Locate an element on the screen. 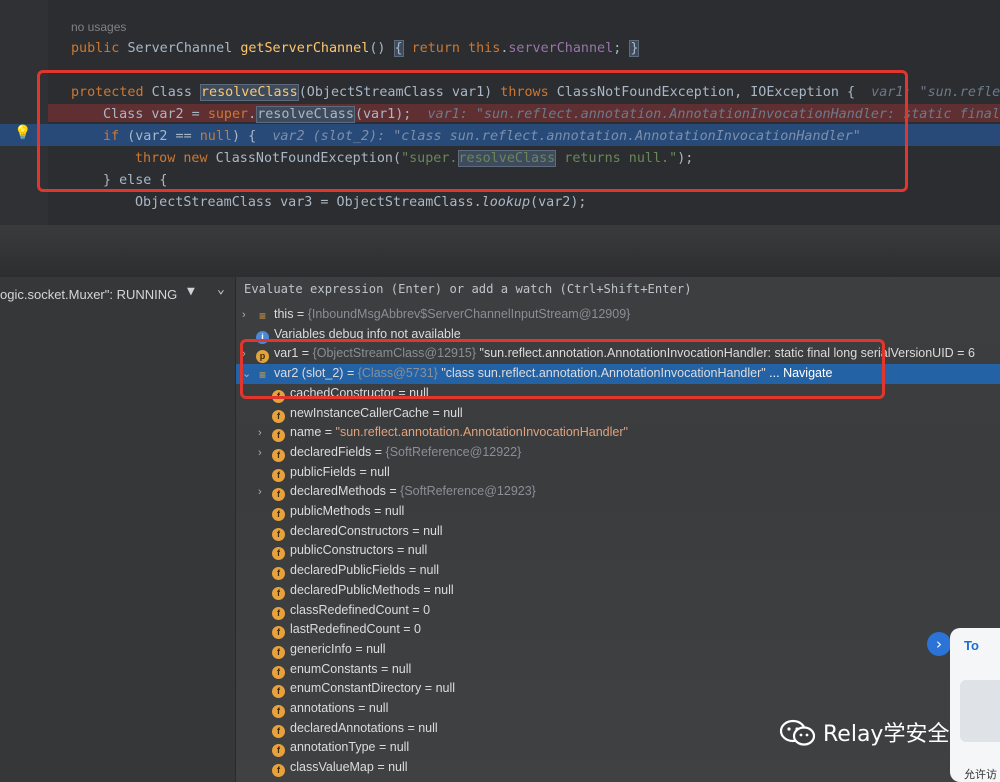 This screenshot has height=782, width=1000. method-call: lookup is located at coordinates (506, 202).